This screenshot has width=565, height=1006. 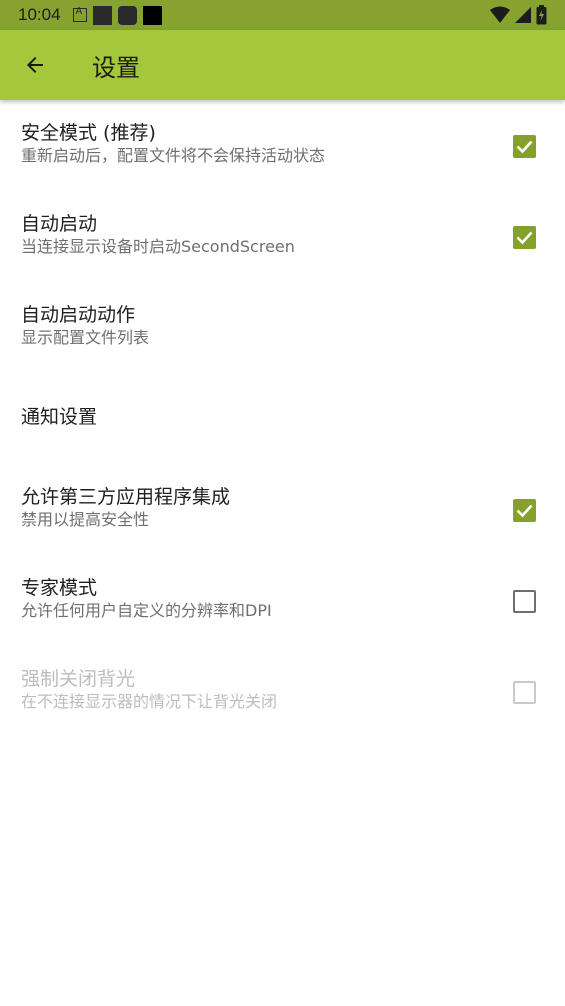 I want to click on setting-title: 安全模式 (推荐), so click(x=88, y=133).